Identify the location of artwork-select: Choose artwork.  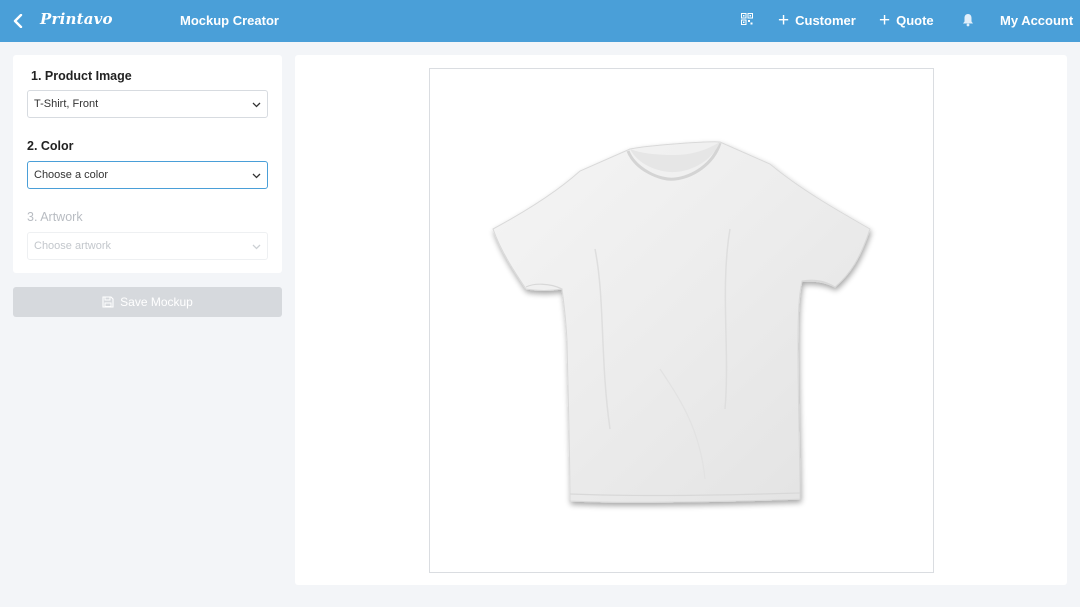
(147, 246).